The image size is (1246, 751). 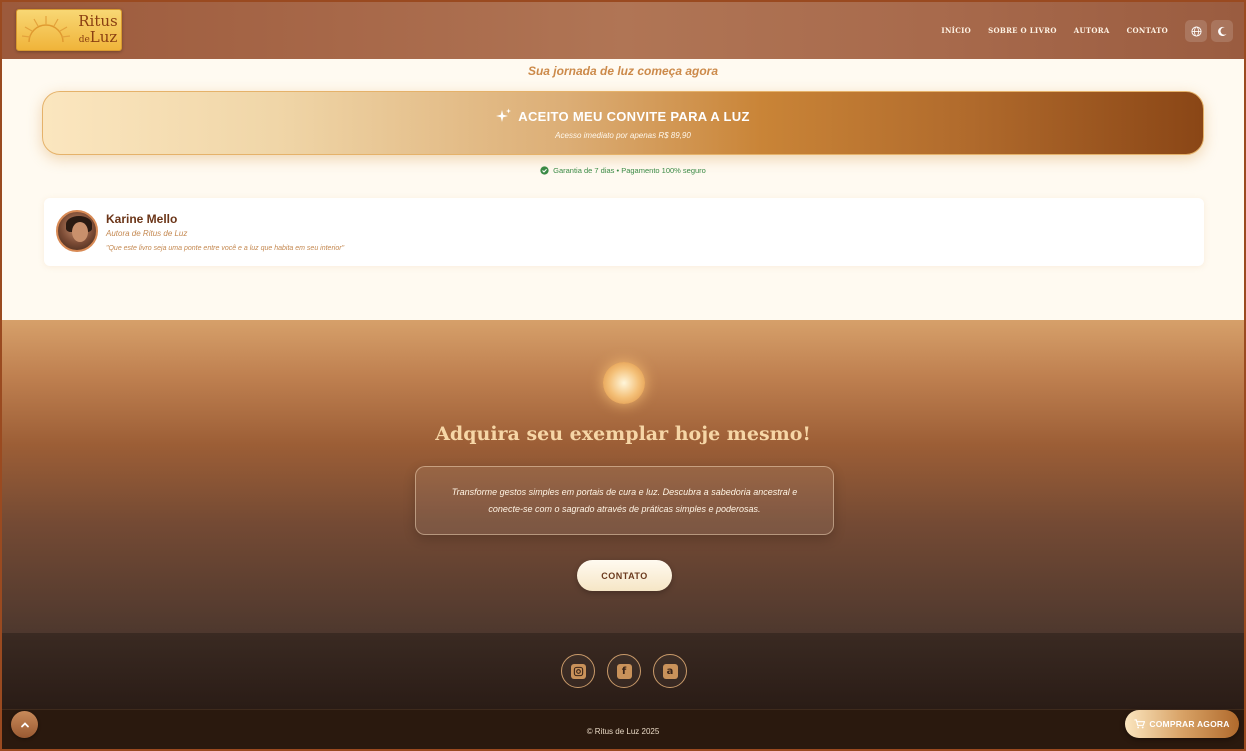 I want to click on instagram-link, so click(x=578, y=671).